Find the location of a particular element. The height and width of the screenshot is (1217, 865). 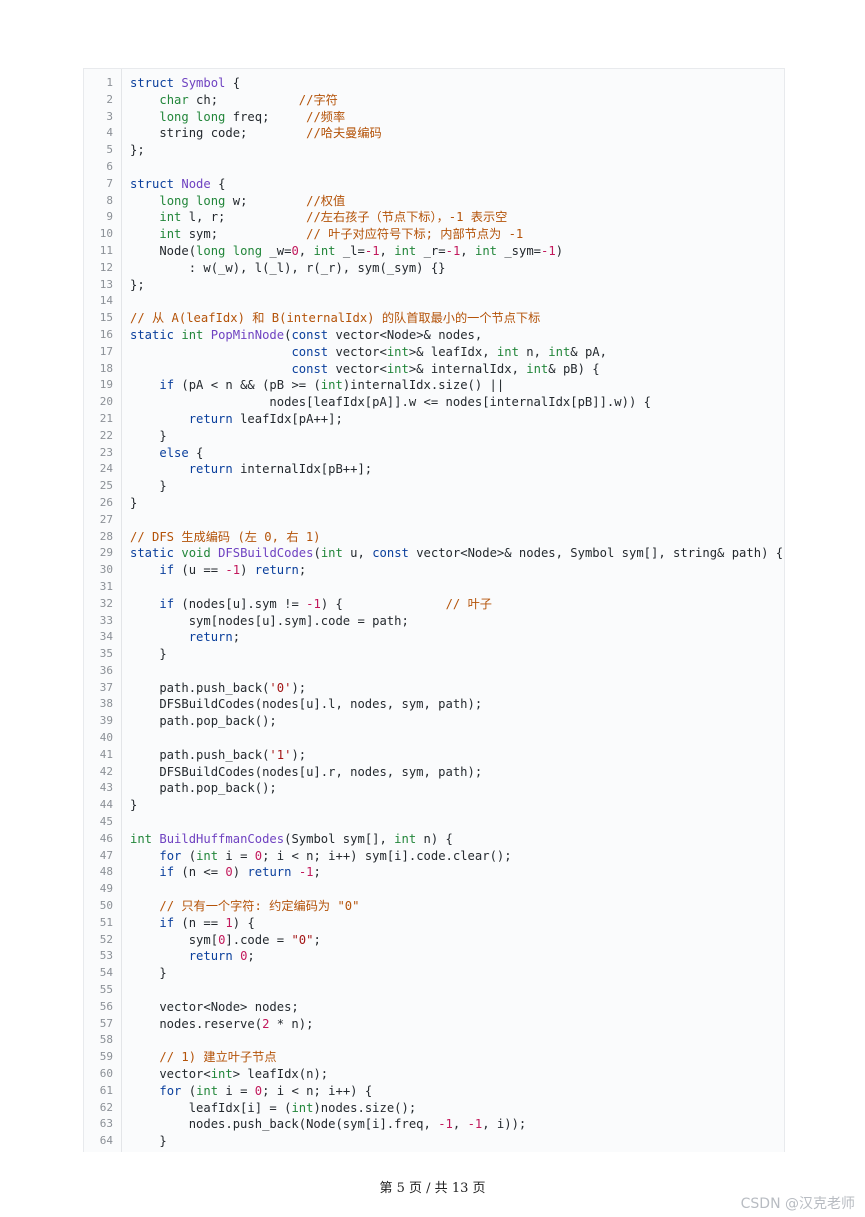

line-number: 14 is located at coordinates (106, 301).